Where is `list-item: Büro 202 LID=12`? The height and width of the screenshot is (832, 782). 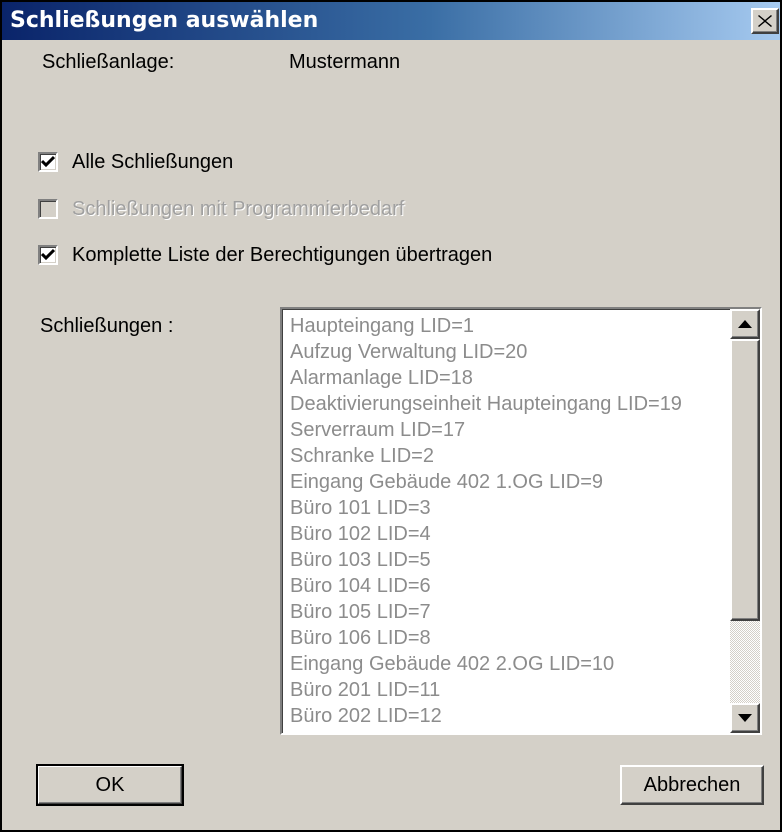
list-item: Büro 202 LID=12 is located at coordinates (510, 716).